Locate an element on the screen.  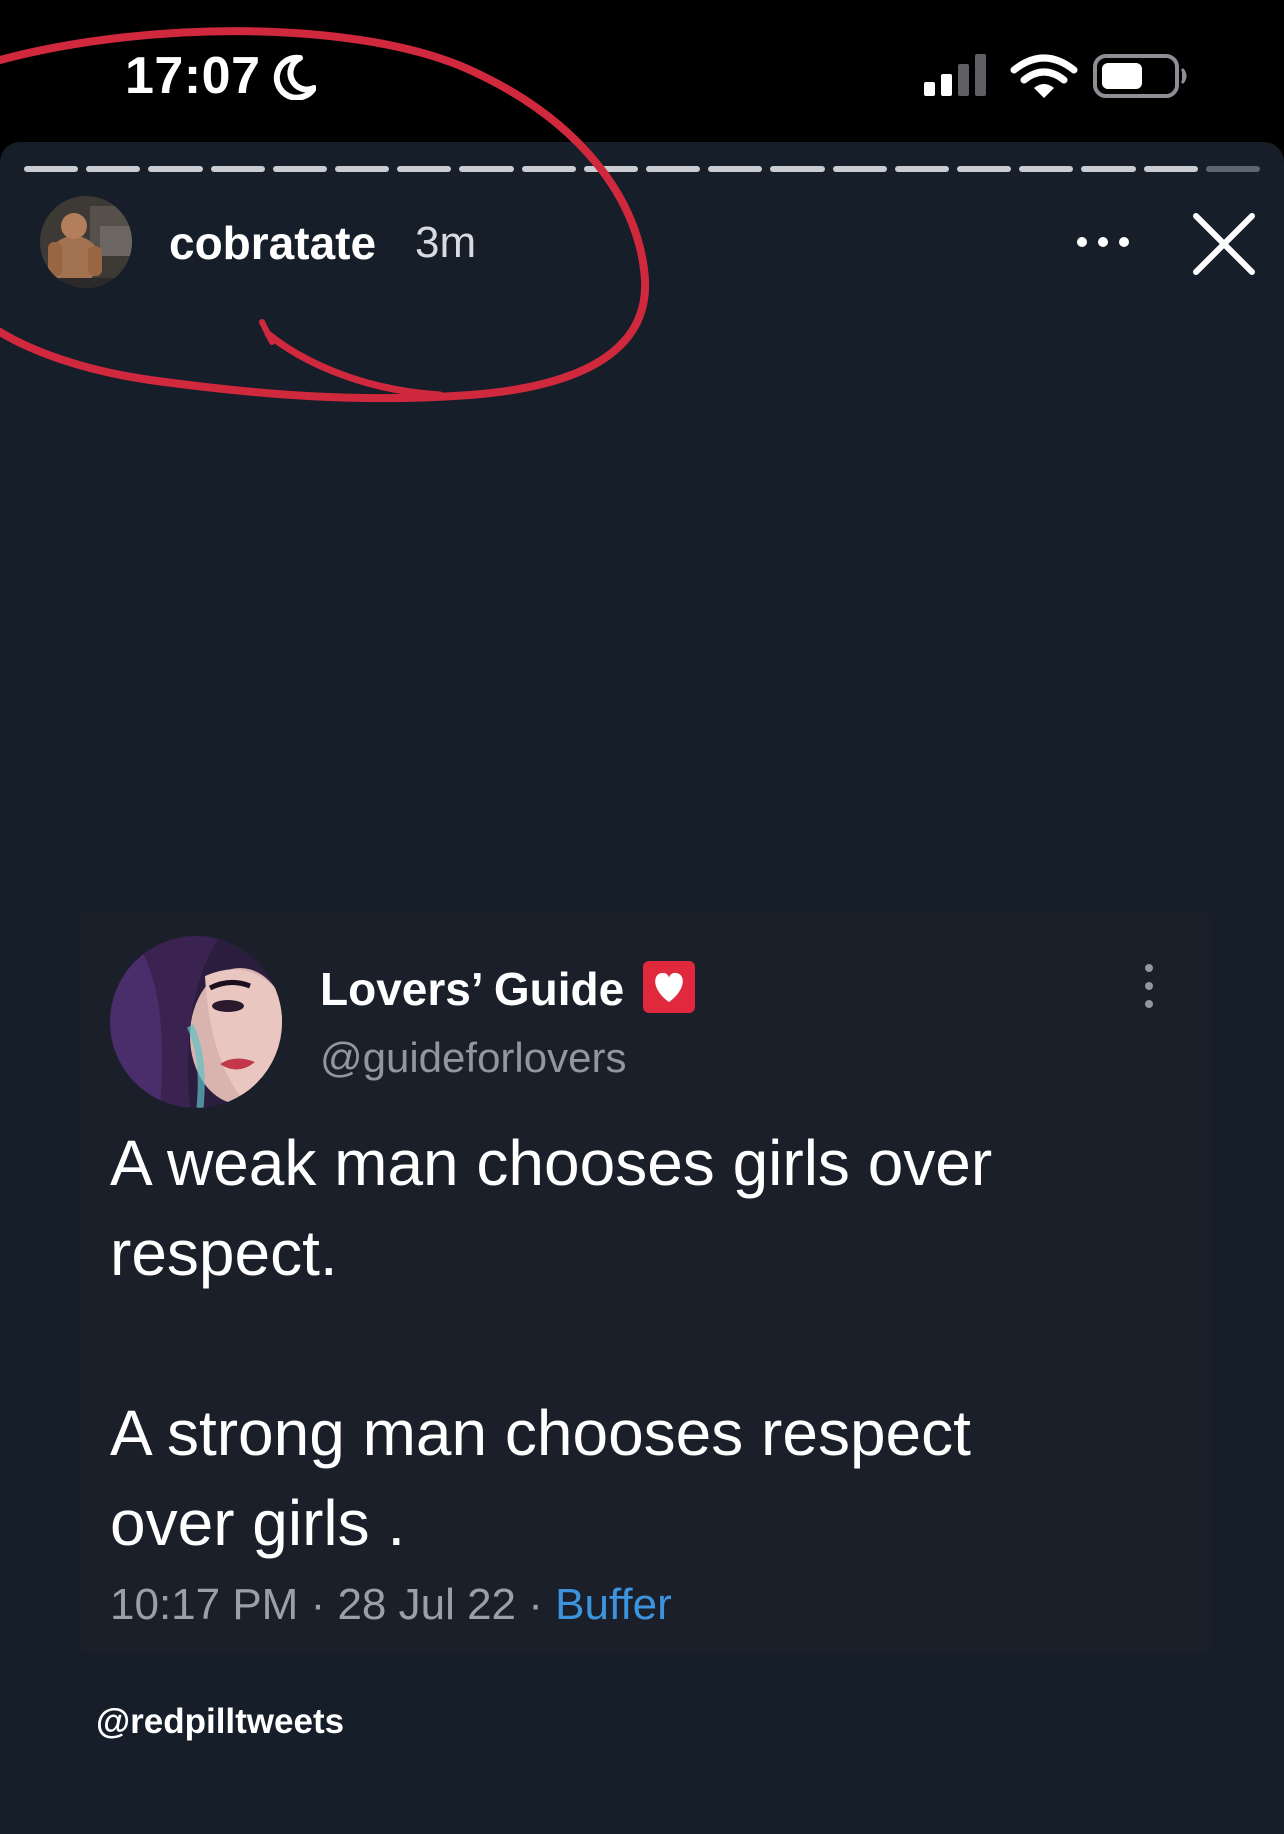
battery-icon is located at coordinates (1140, 76).